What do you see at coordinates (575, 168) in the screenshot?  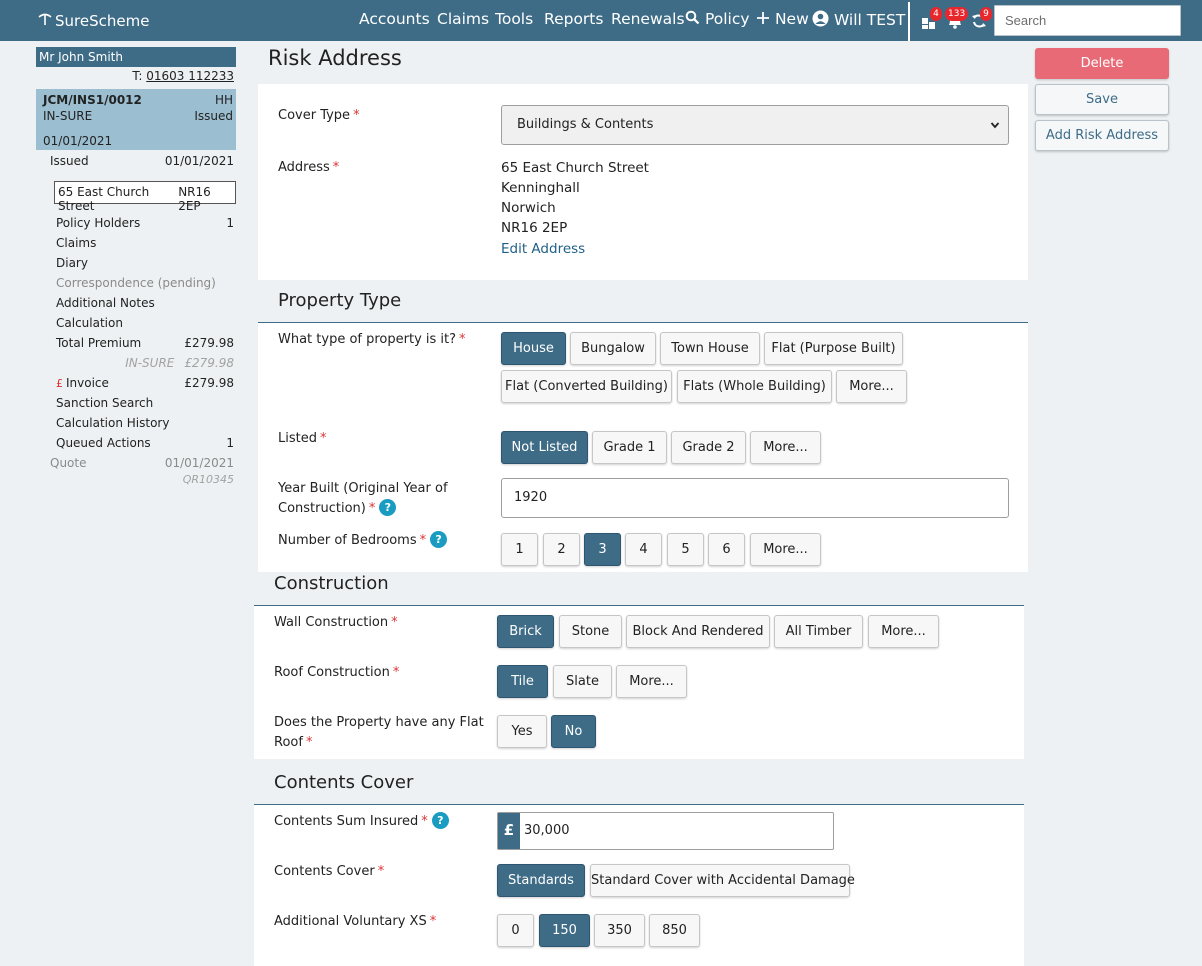 I see `address-line-1: 65 East Church Street` at bounding box center [575, 168].